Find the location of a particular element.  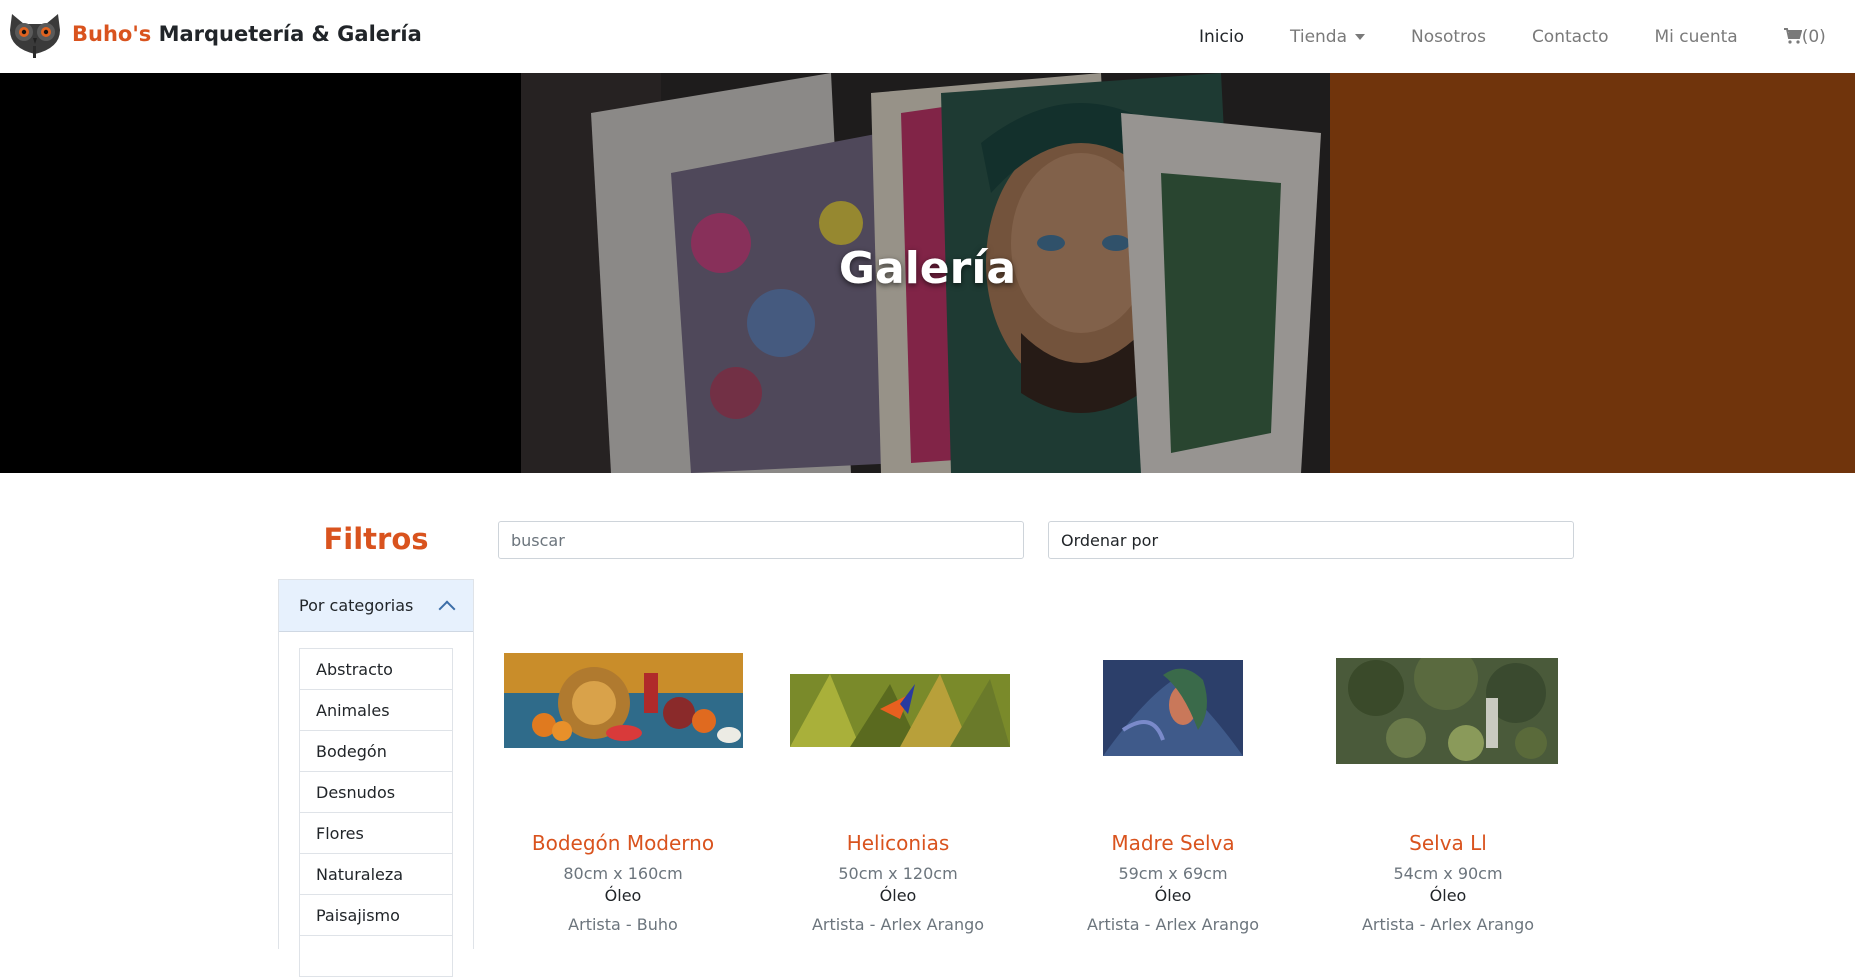

filters-title: Filtros is located at coordinates (376, 539).